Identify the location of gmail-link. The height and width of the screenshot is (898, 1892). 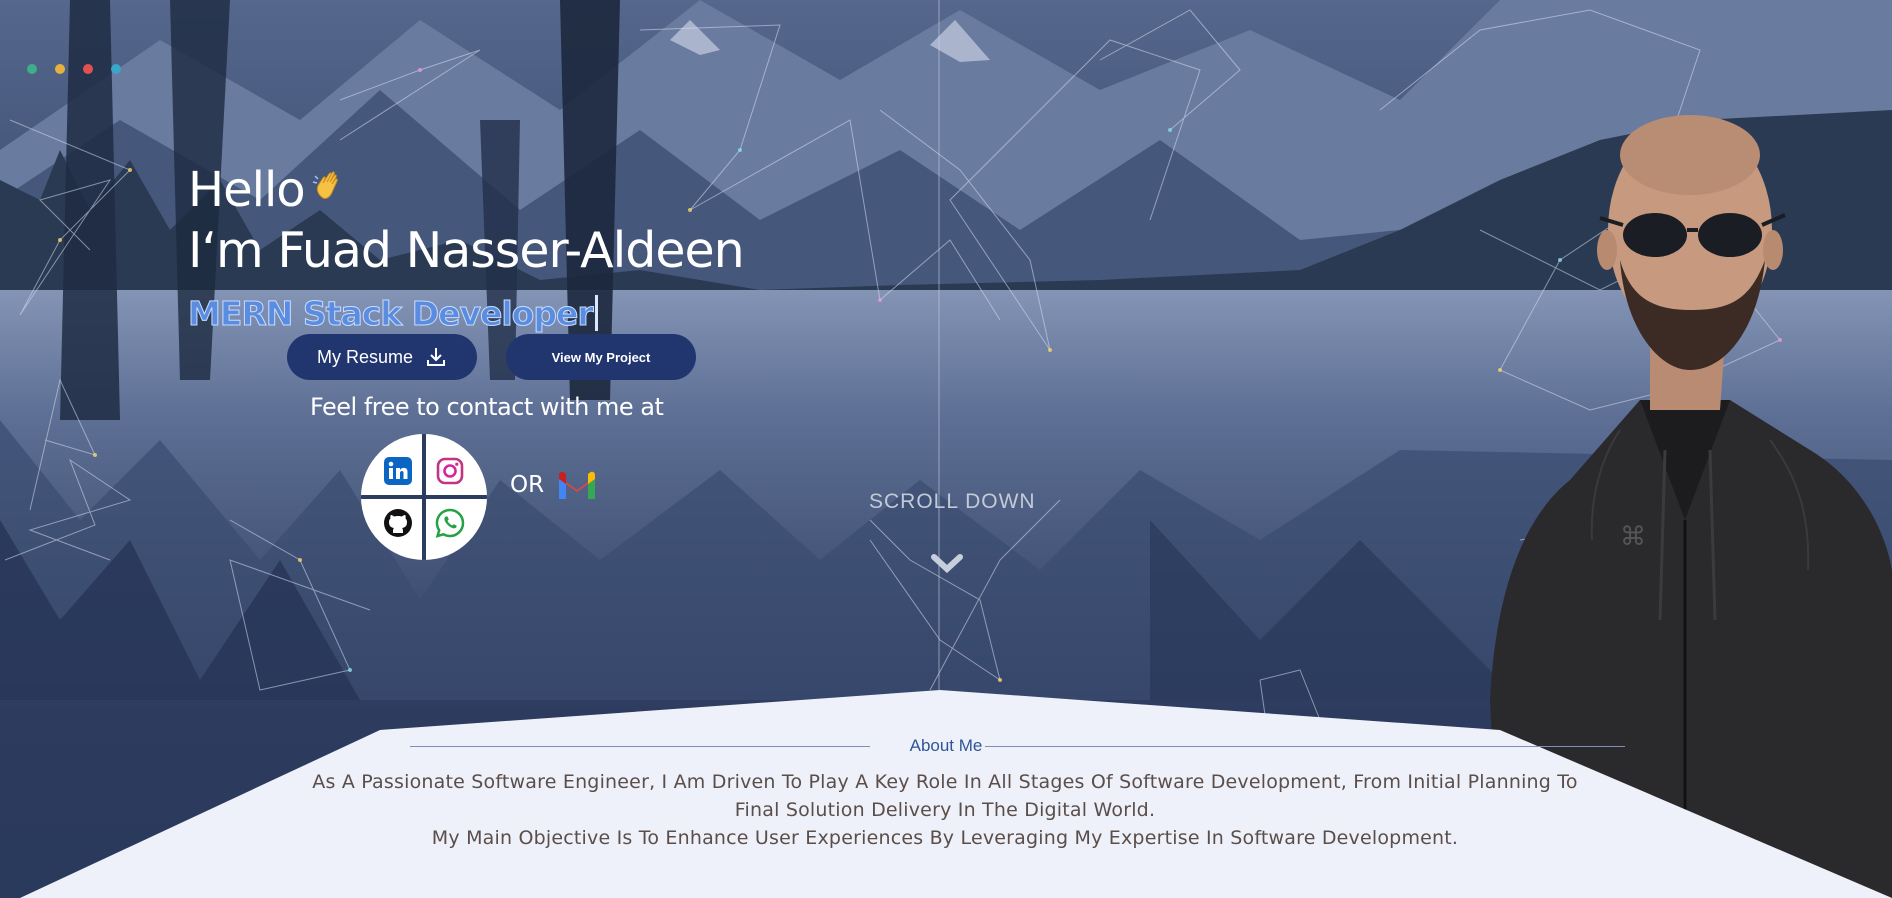
(577, 487).